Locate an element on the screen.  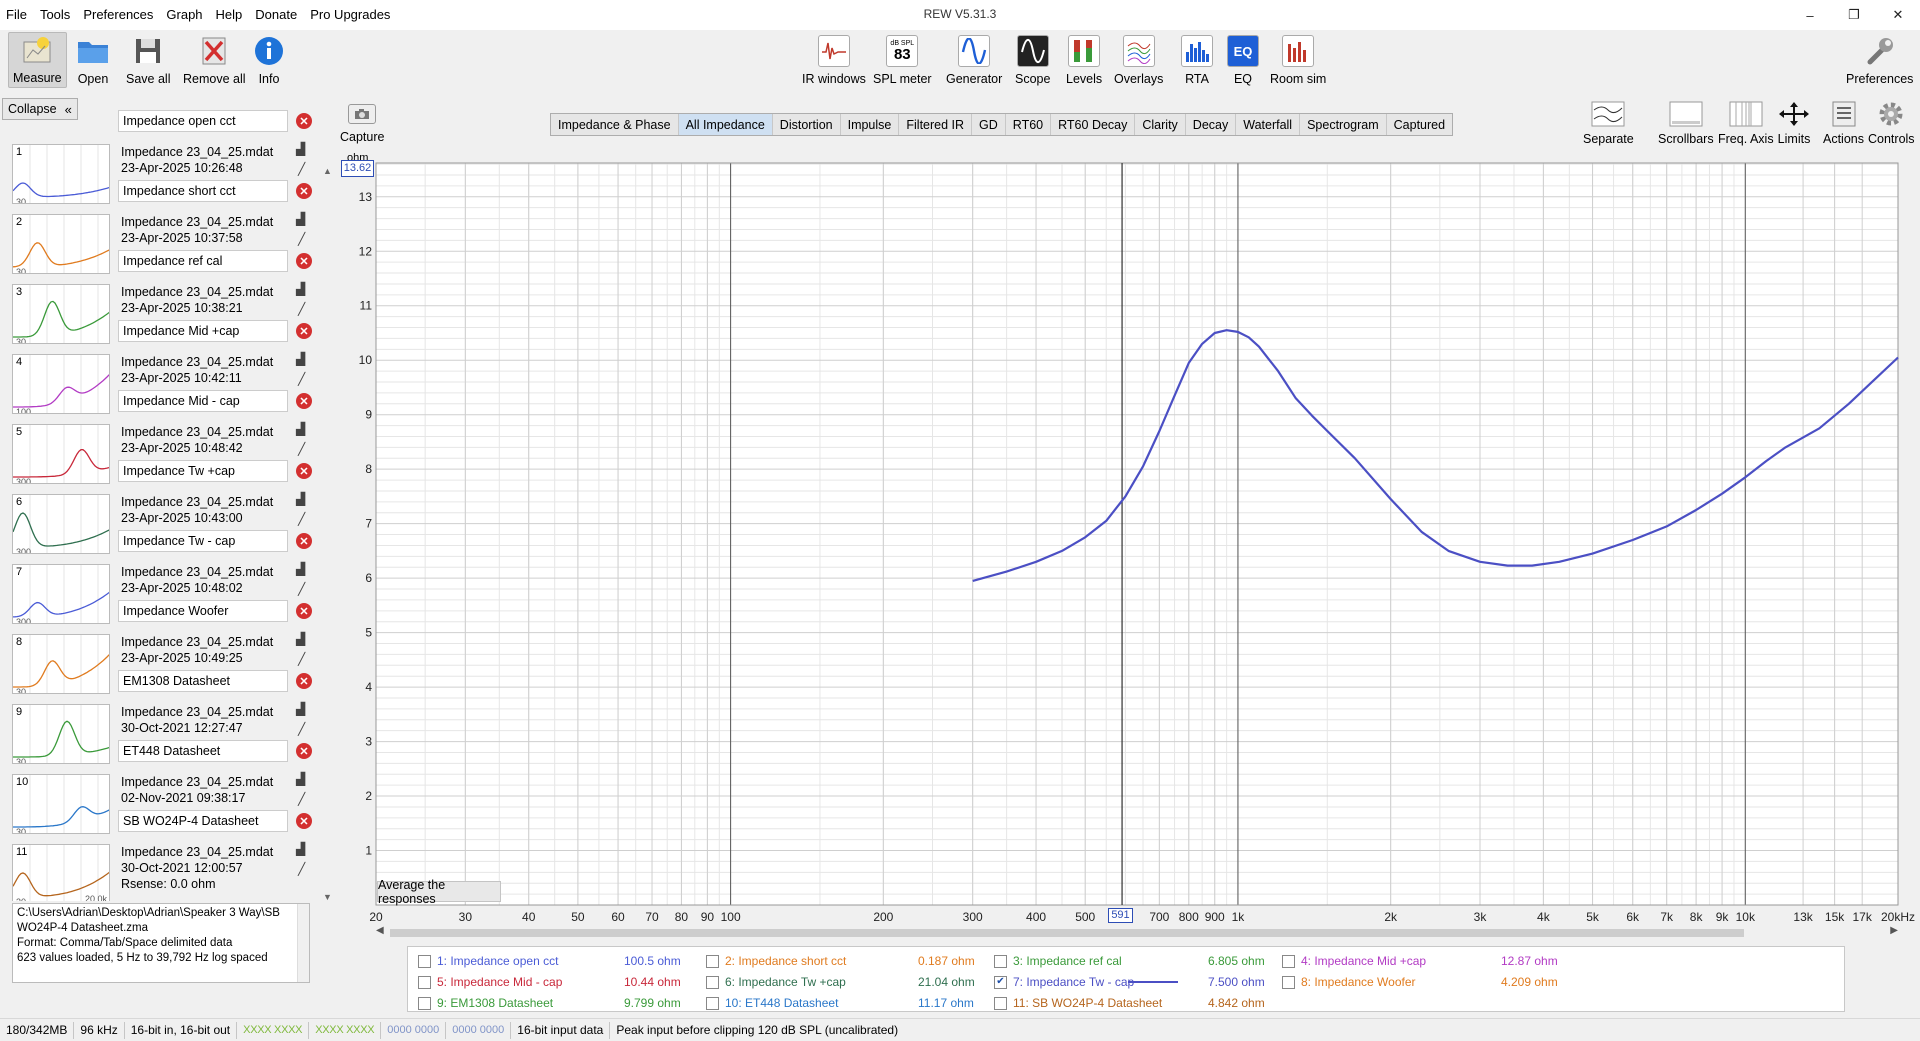
preferences-button: Preferences is located at coordinates (1879, 60).